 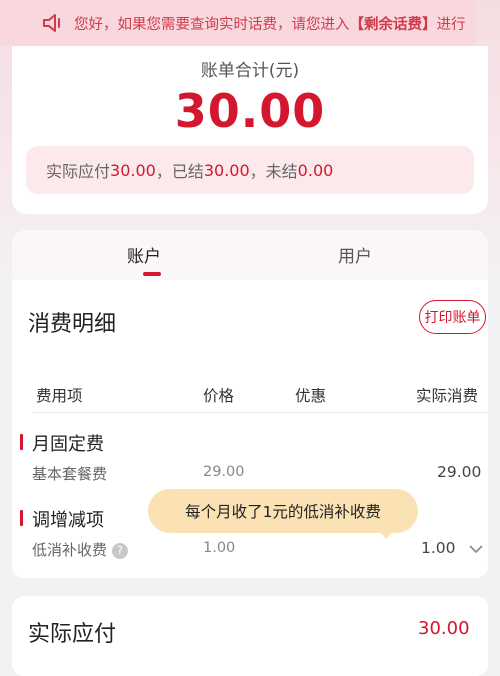 What do you see at coordinates (452, 317) in the screenshot?
I see `print-bill-button: 打印账单` at bounding box center [452, 317].